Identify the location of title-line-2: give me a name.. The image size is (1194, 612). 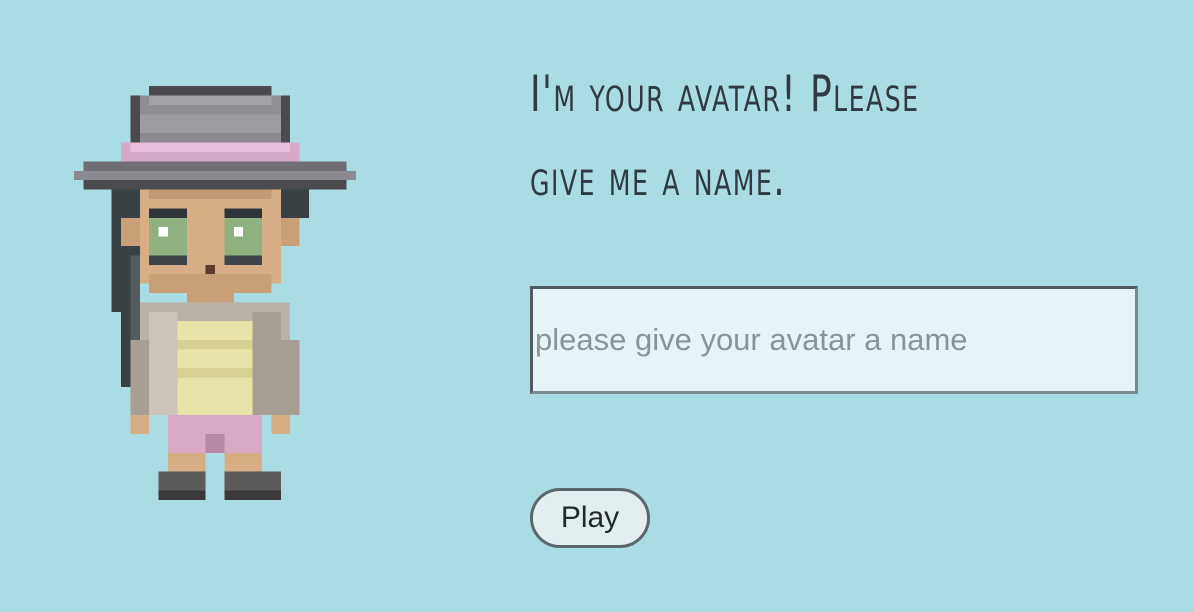
(658, 178).